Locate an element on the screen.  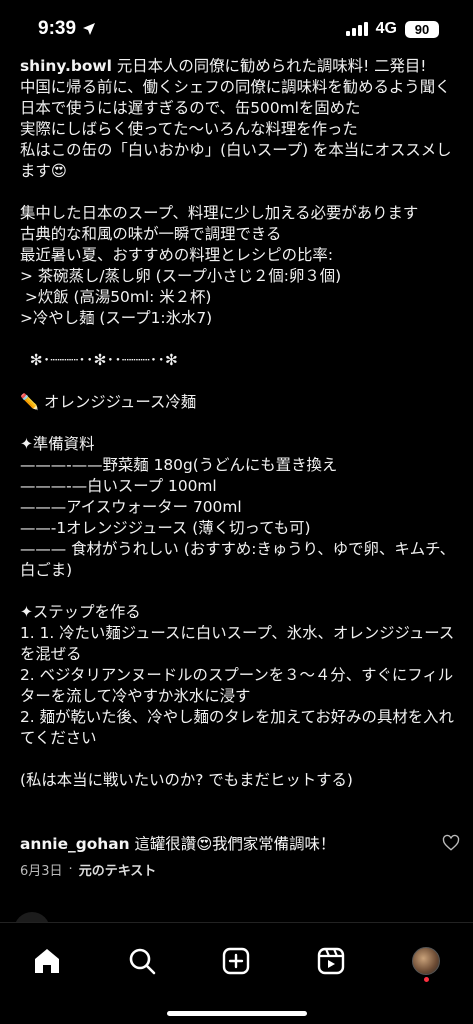
status-bar: 9:39 4G 90 is located at coordinates (236, 29).